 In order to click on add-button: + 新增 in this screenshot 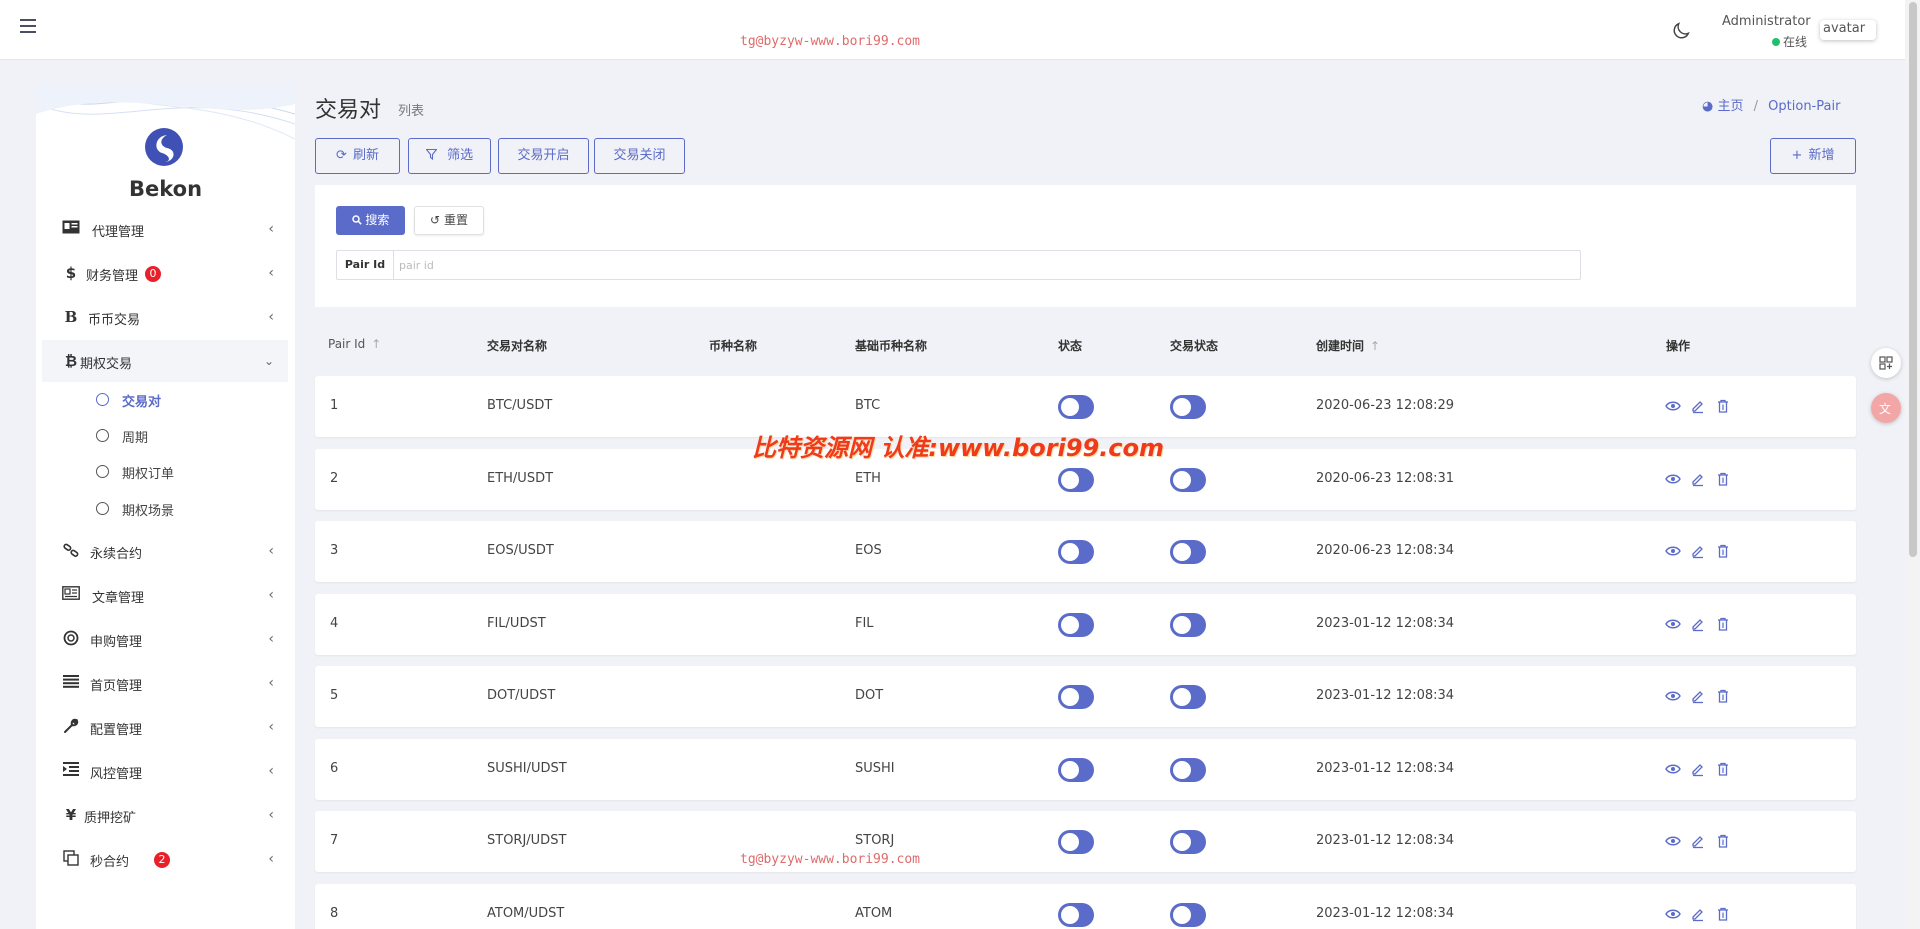, I will do `click(1813, 156)`.